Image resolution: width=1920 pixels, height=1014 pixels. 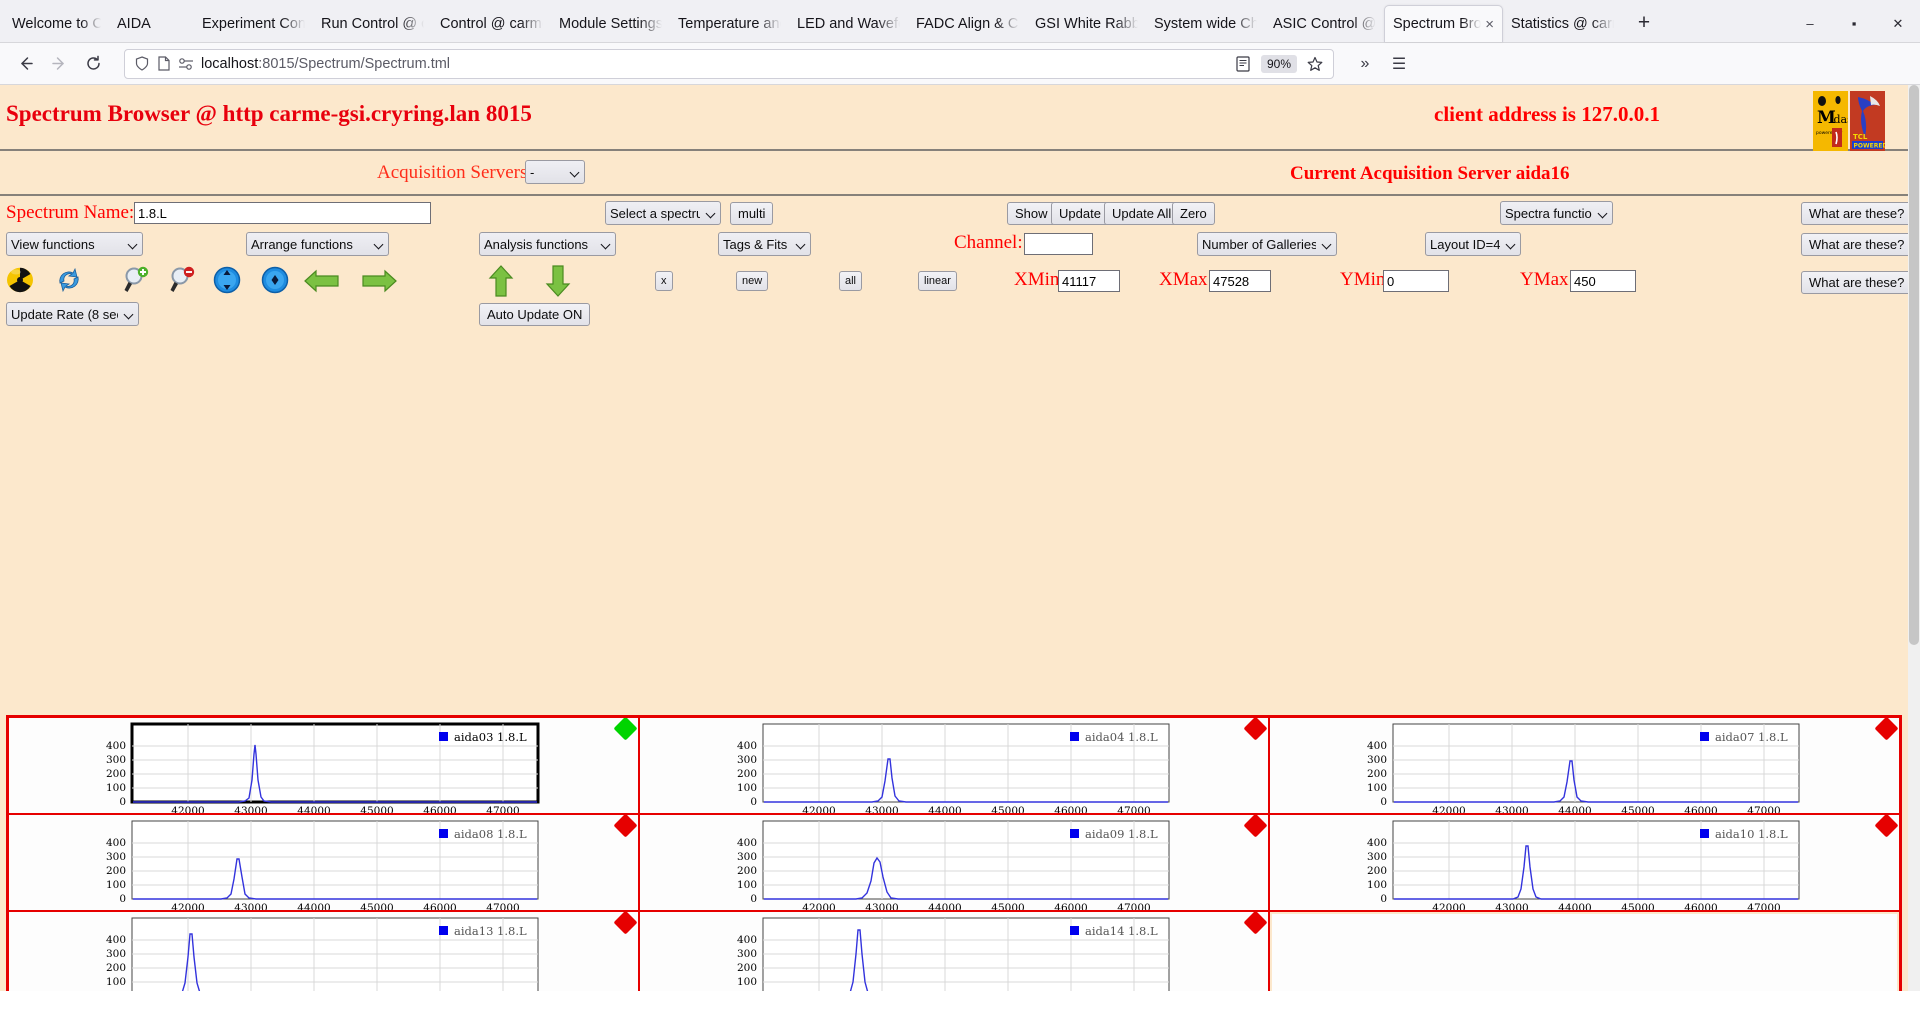 I want to click on tab-label: Module Settings, so click(x=610, y=23).